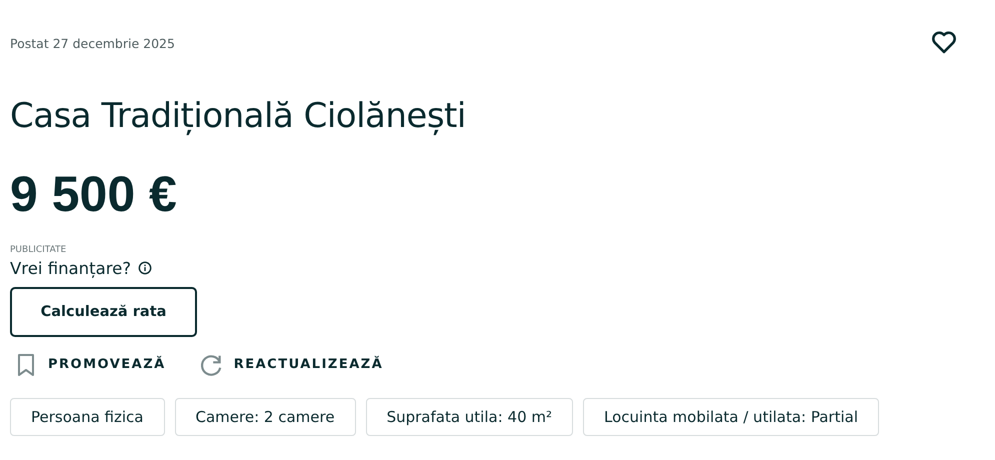  Describe the element at coordinates (265, 417) in the screenshot. I see `attribute-tag: Camere: 2 camere` at that location.